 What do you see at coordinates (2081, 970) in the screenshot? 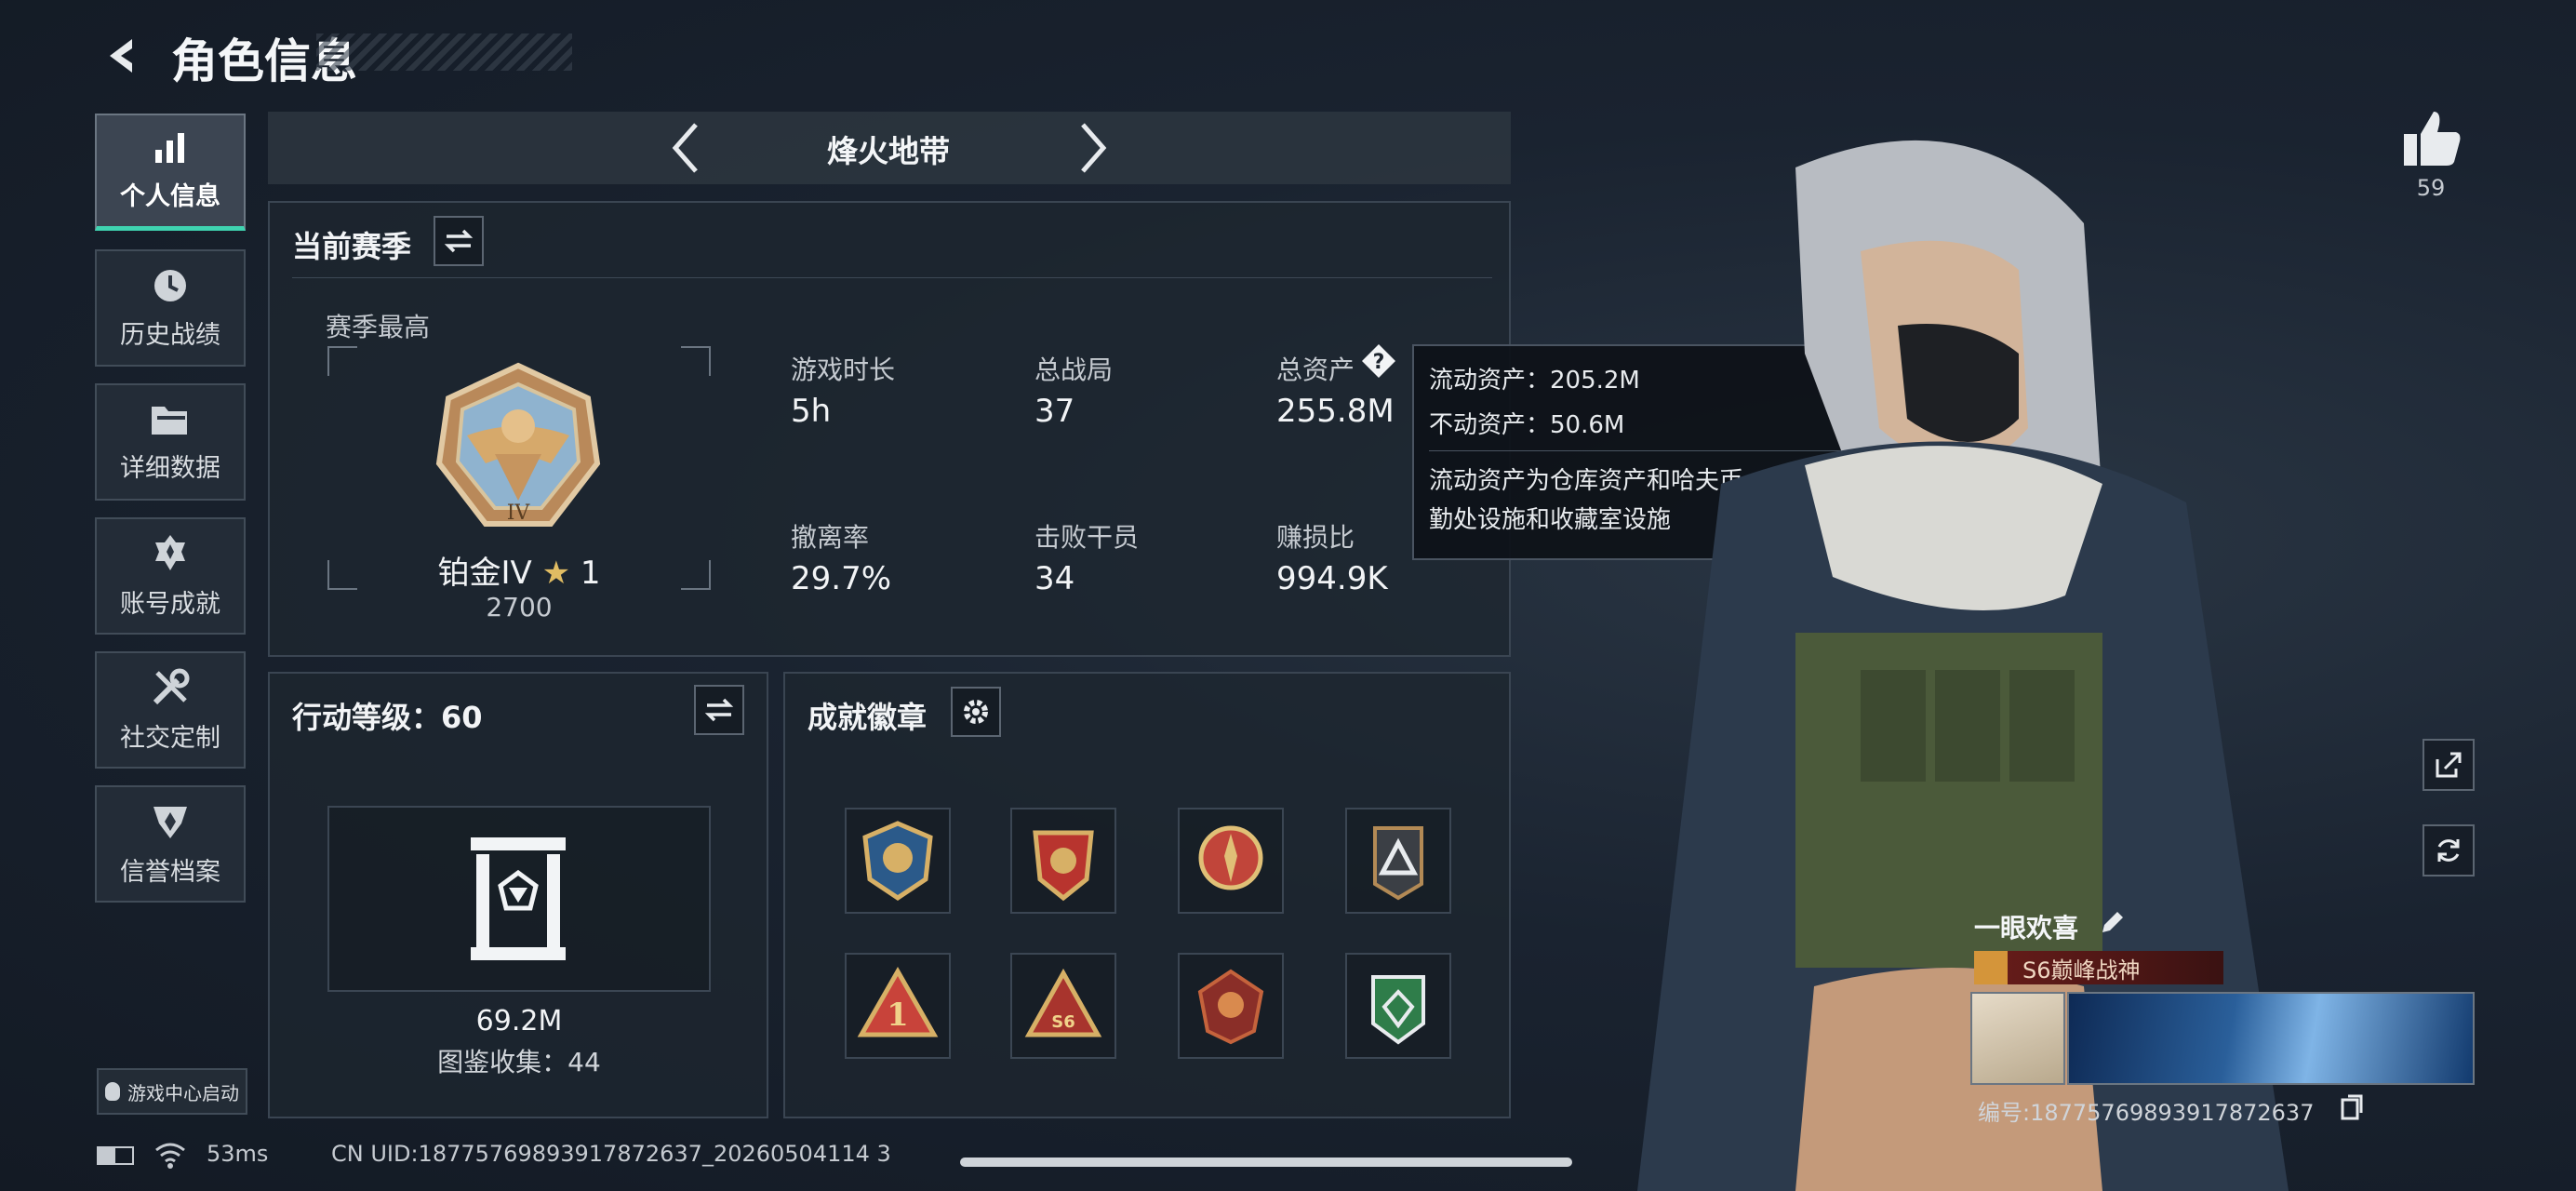
I see `player-title: S6巅峰战神` at bounding box center [2081, 970].